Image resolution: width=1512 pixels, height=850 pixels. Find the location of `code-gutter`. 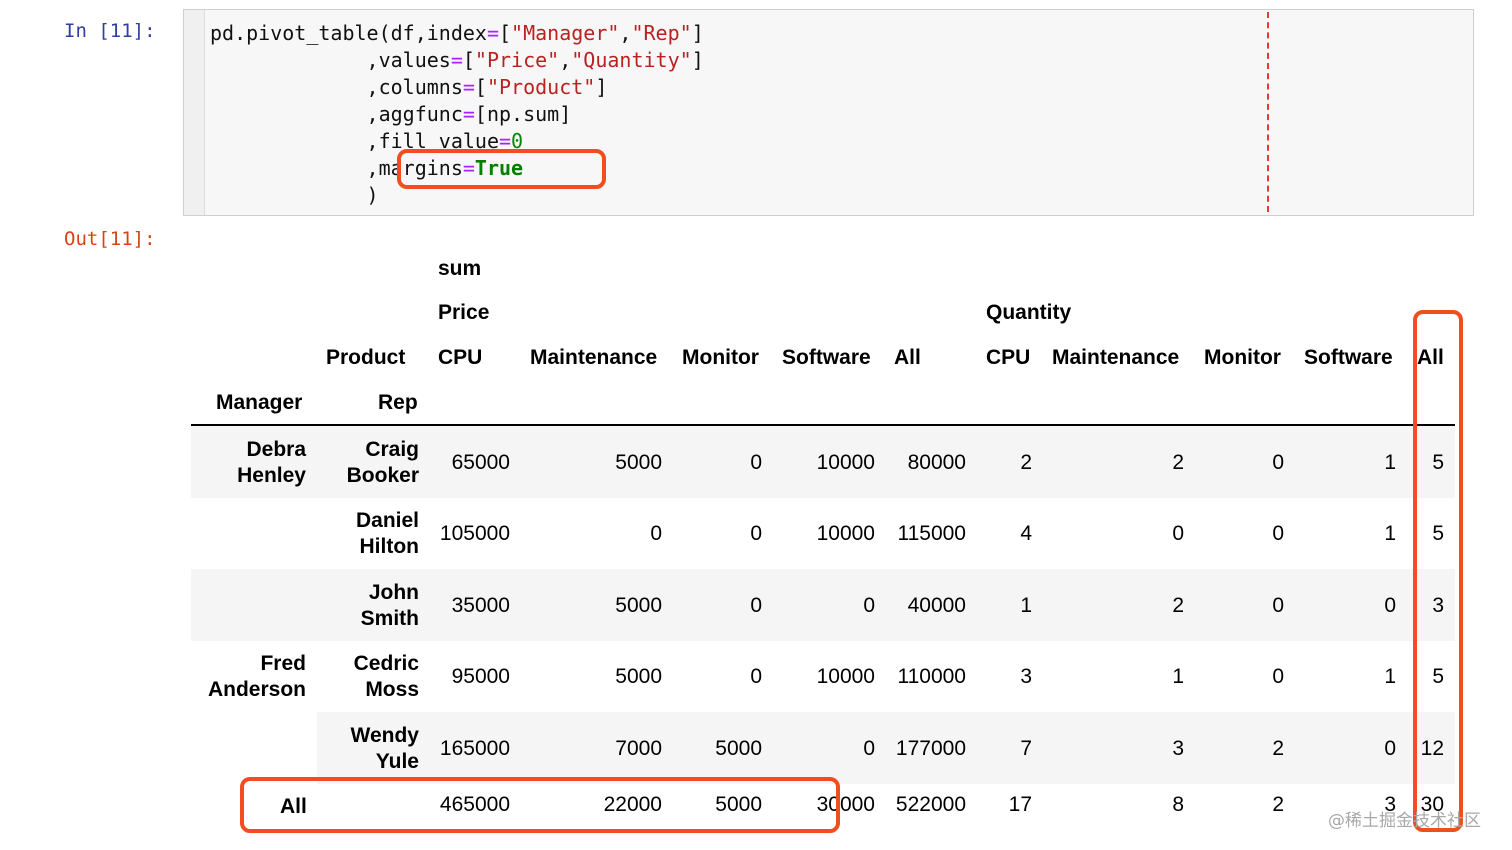

code-gutter is located at coordinates (194, 112).